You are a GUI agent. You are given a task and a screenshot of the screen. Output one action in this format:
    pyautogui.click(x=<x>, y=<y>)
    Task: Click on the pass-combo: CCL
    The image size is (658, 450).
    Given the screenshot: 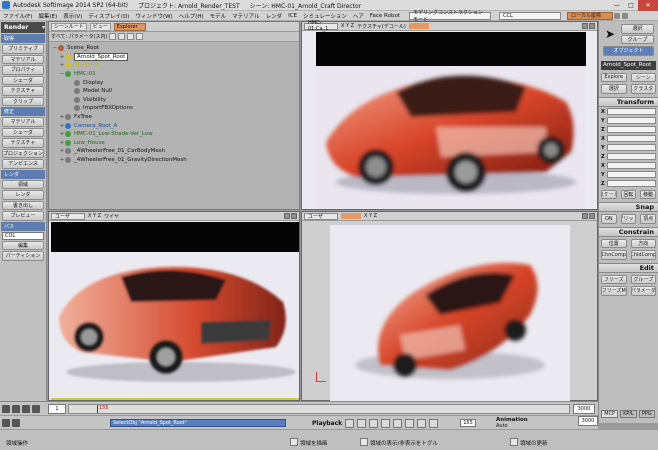 What is the action you would take?
    pyautogui.click(x=530, y=15)
    